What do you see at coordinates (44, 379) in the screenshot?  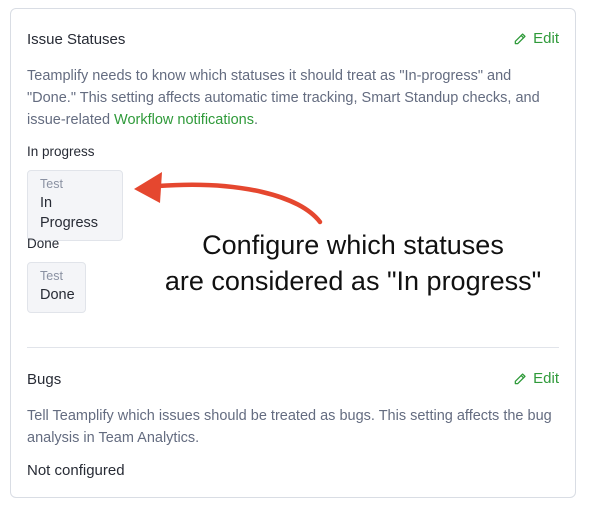 I see `bugs-title: Bugs` at bounding box center [44, 379].